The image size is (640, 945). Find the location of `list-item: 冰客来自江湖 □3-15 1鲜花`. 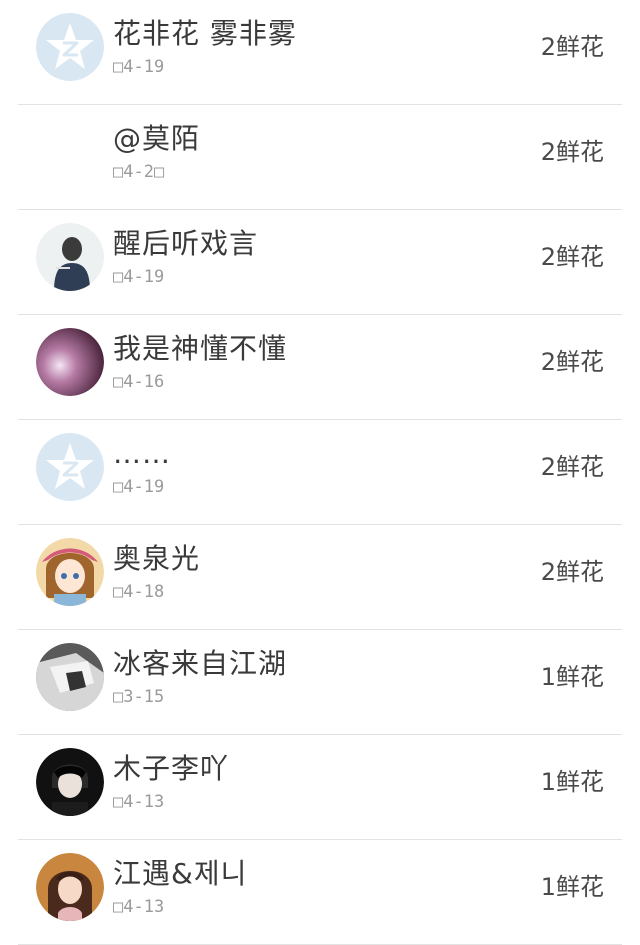

list-item: 冰客来自江湖 □3-15 1鲜花 is located at coordinates (320, 682).